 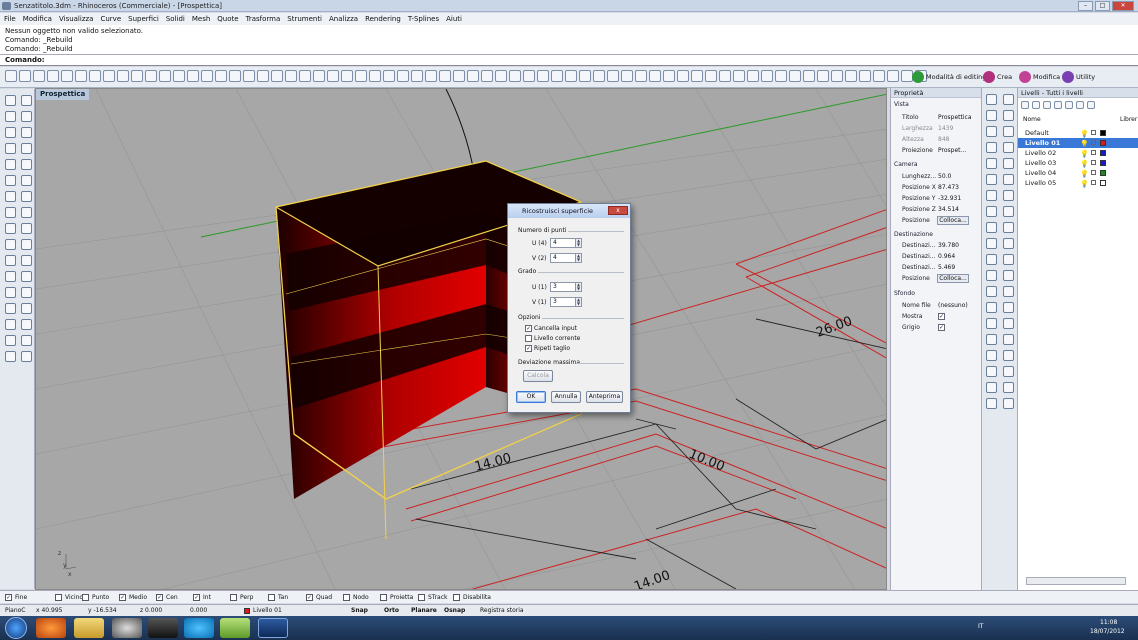 I want to click on calculate-button: Calcola, so click(x=538, y=376).